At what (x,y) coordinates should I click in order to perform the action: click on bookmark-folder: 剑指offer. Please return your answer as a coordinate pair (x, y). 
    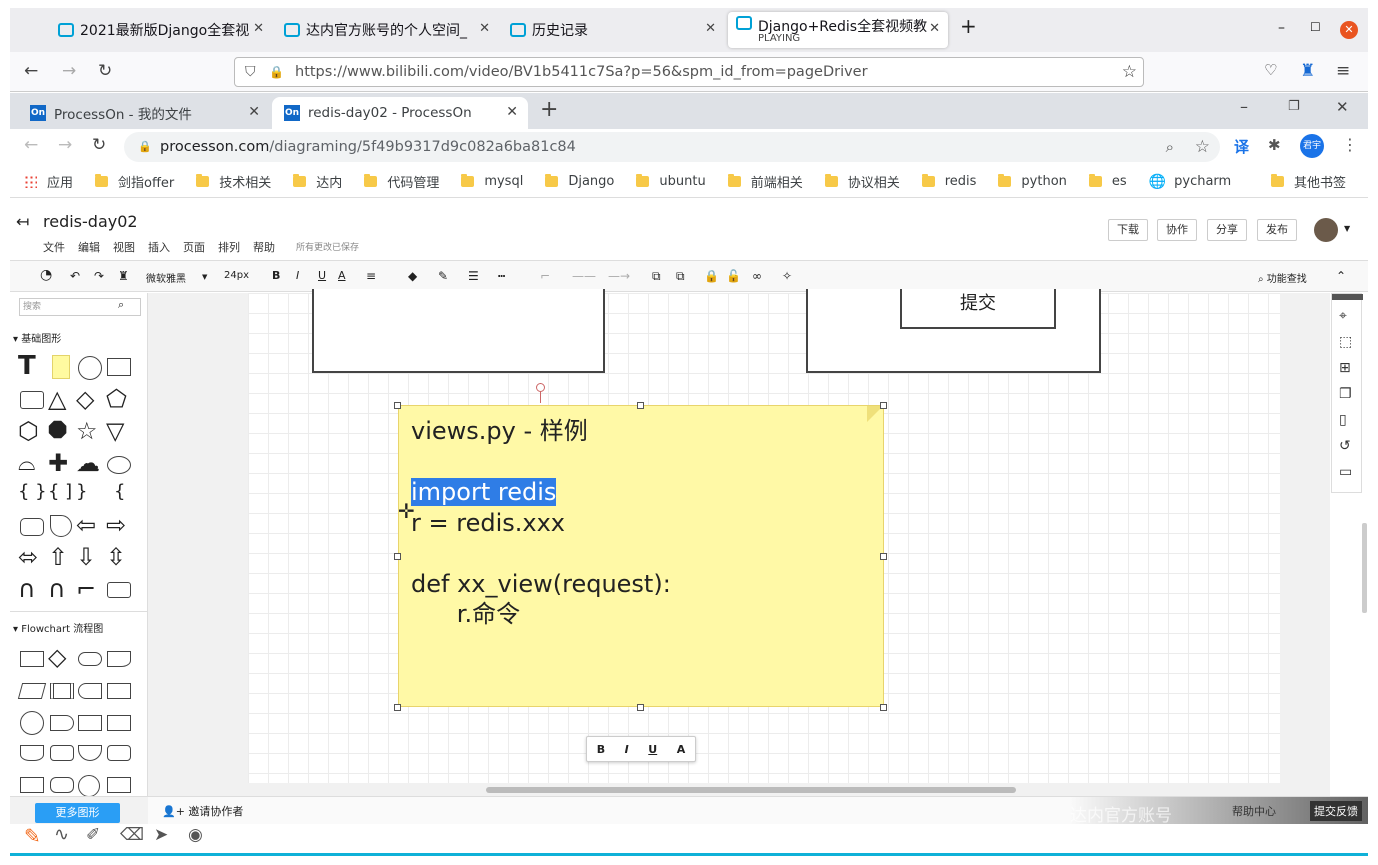
    Looking at the image, I should click on (134, 181).